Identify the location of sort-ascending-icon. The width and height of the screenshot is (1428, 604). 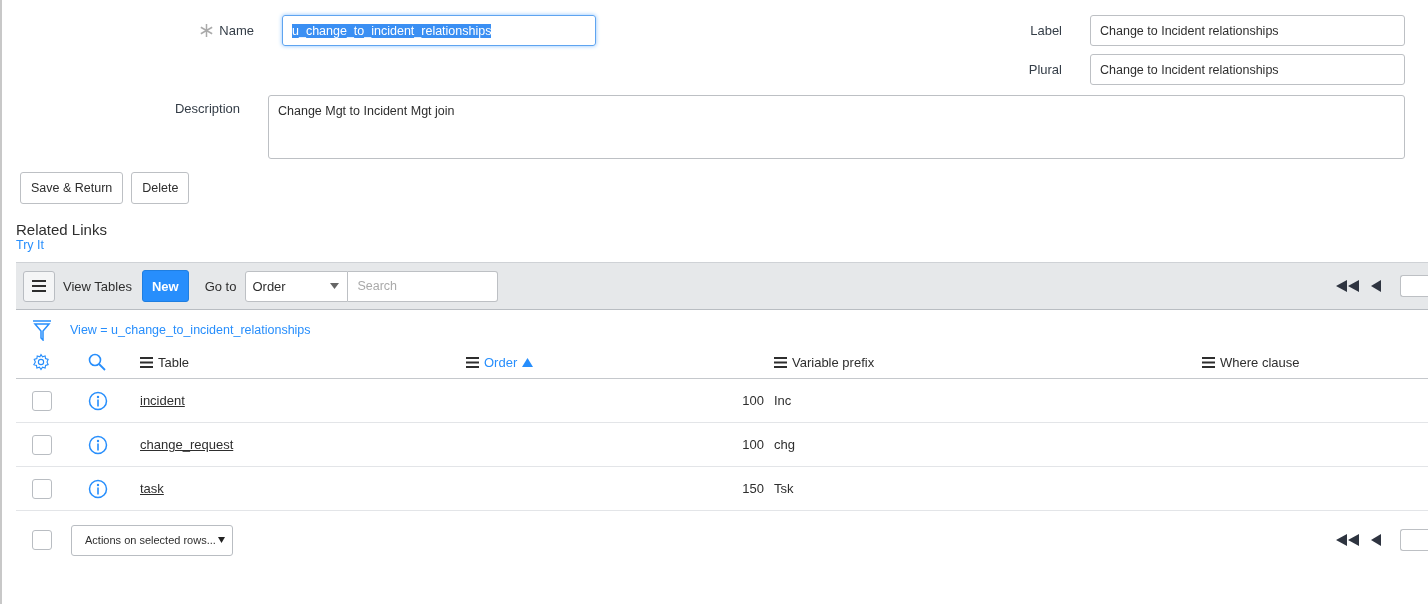
(528, 362).